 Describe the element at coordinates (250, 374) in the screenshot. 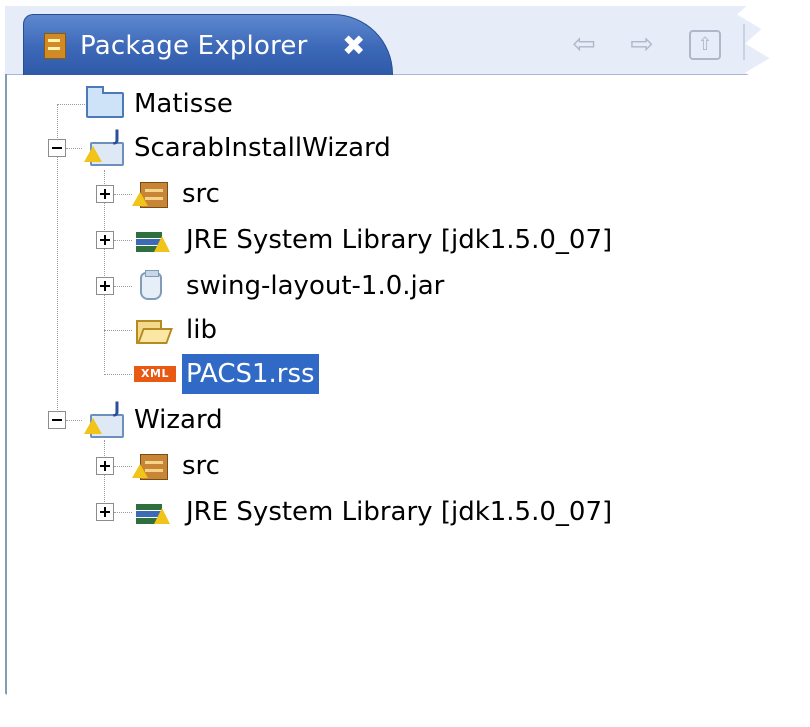

I see `tree-item-label: PACS1.rss` at that location.